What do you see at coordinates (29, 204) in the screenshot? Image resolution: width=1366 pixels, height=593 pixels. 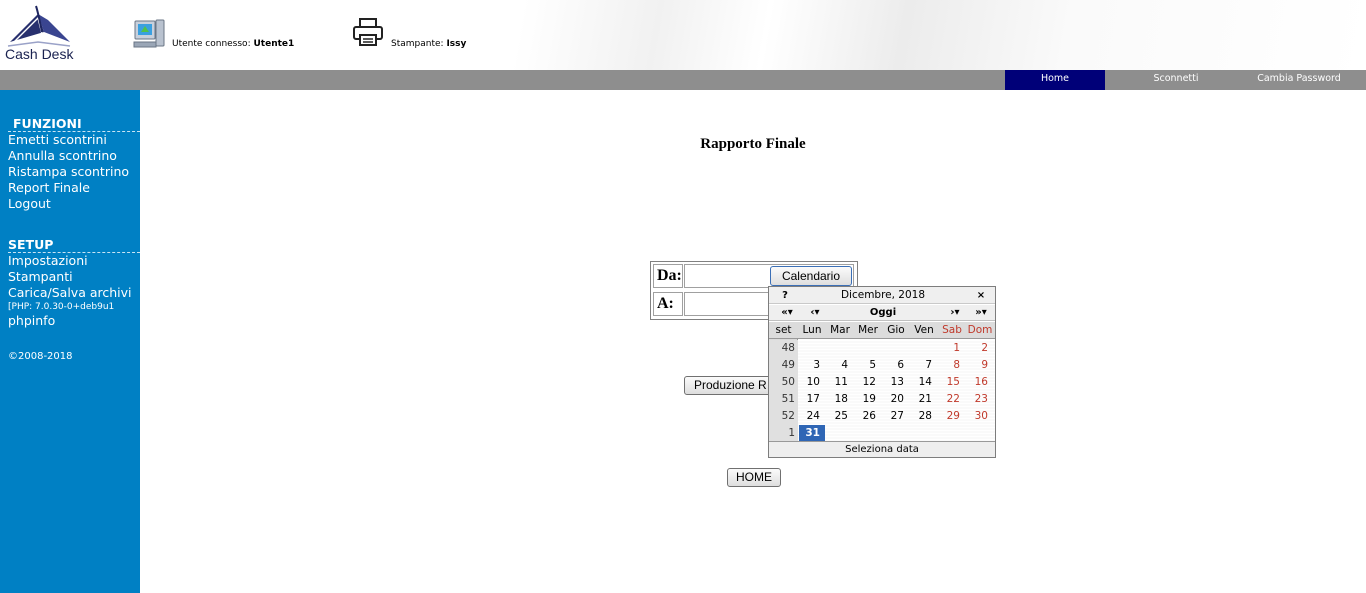 I see `sidebar-item-logout: Logout` at bounding box center [29, 204].